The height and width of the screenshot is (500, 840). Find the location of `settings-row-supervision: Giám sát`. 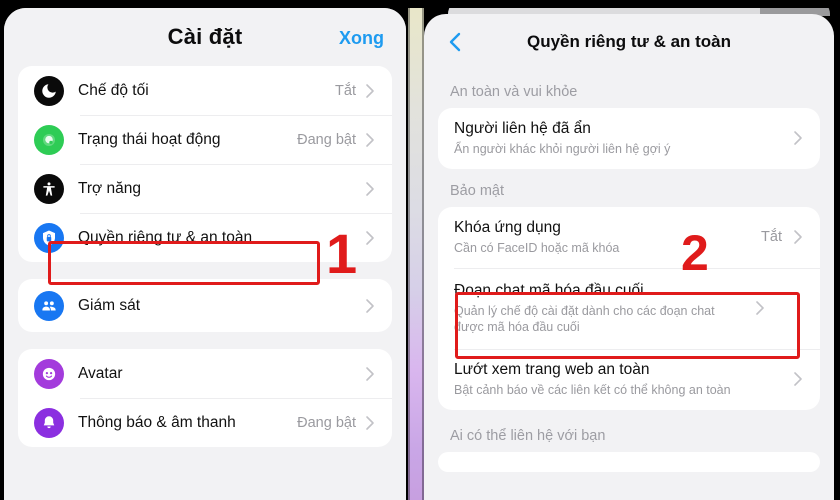

settings-row-supervision: Giám sát is located at coordinates (205, 305).